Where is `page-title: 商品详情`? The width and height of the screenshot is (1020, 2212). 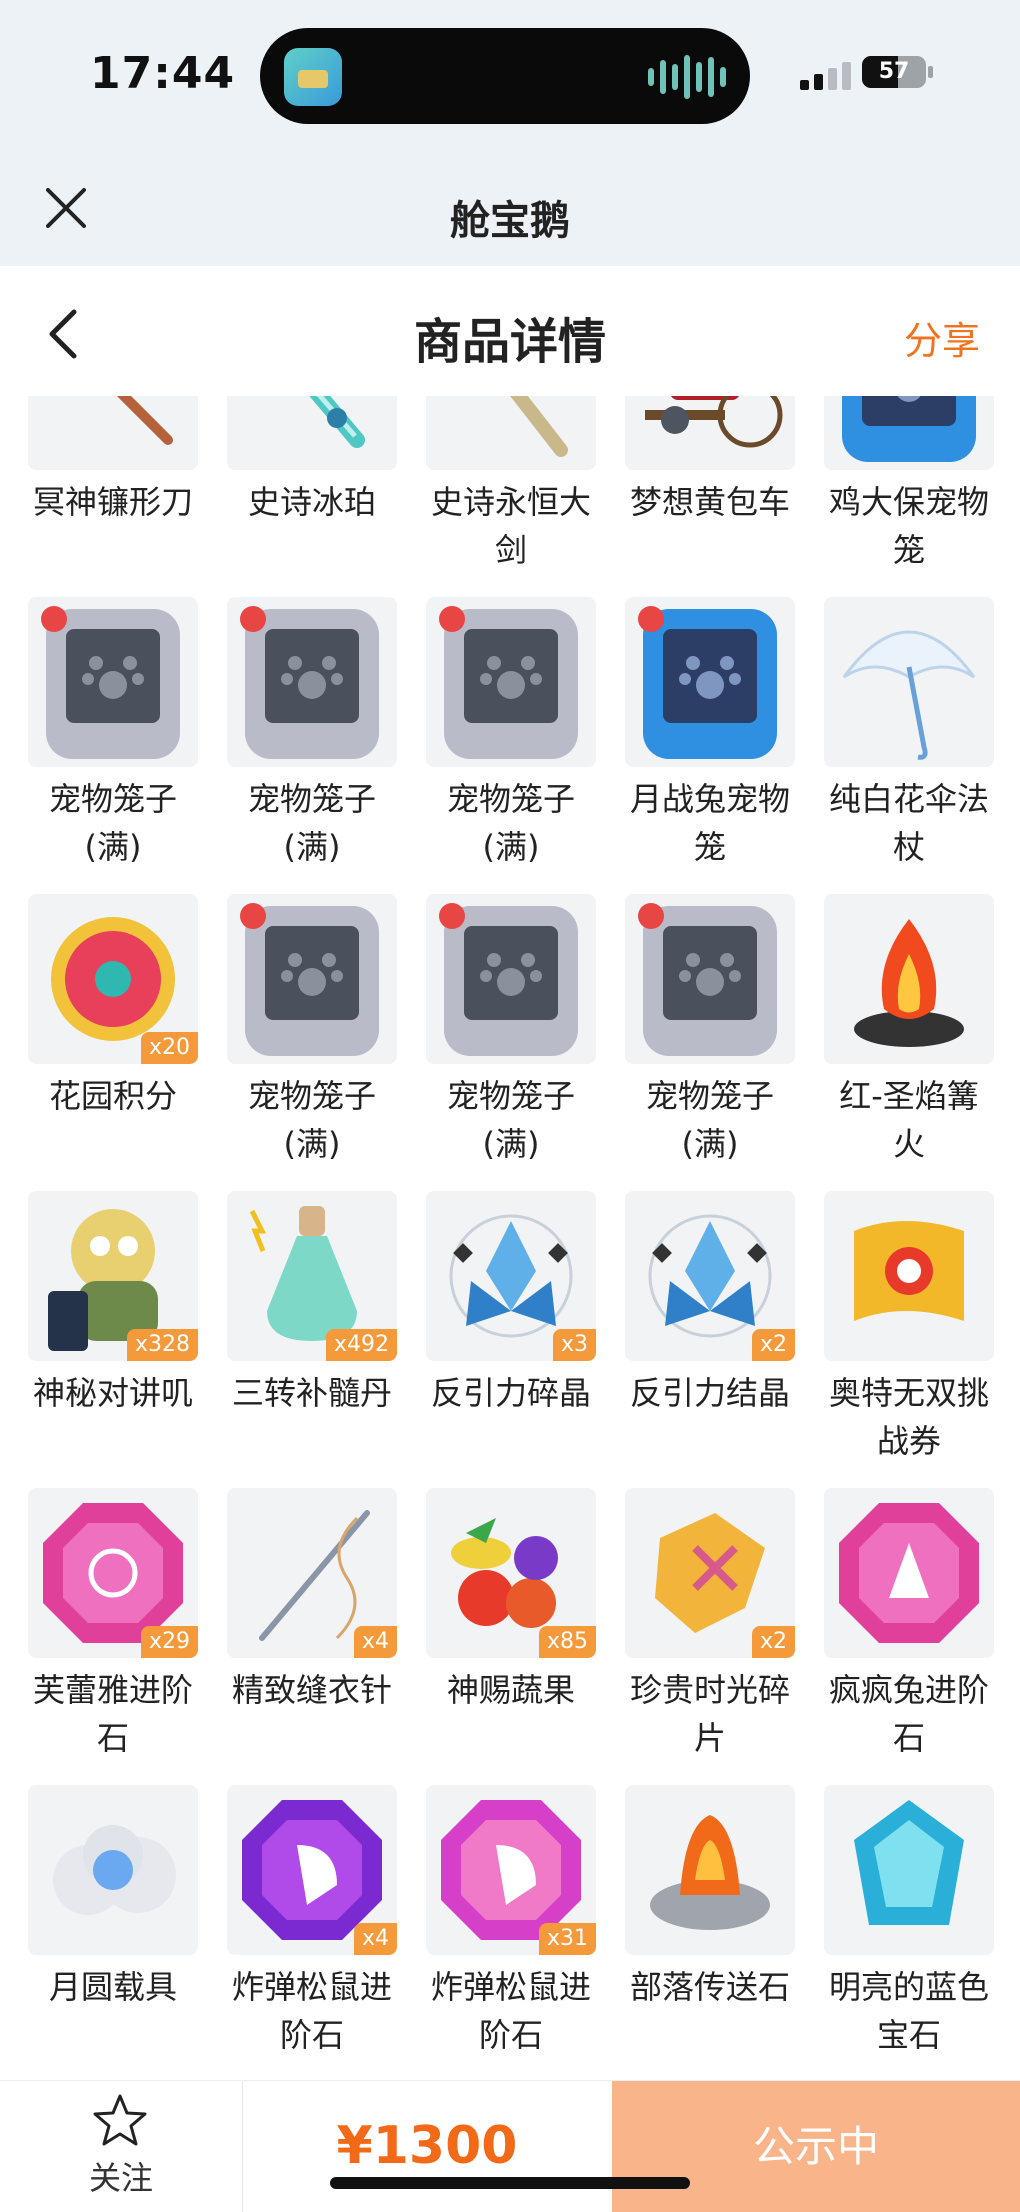
page-title: 商品详情 is located at coordinates (509, 342).